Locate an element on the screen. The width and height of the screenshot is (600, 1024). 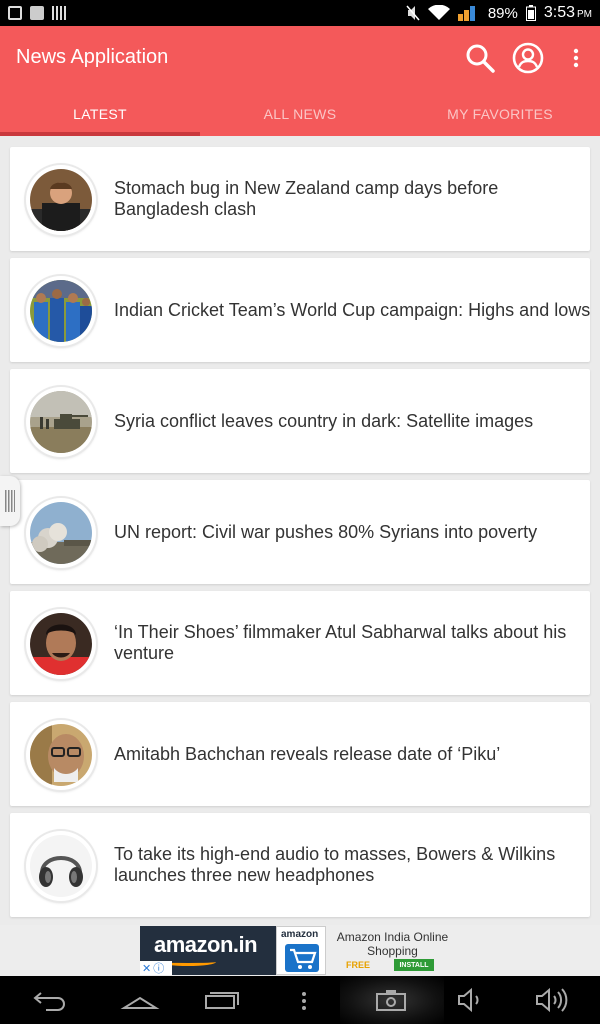
home-icon is located at coordinates (140, 1000).